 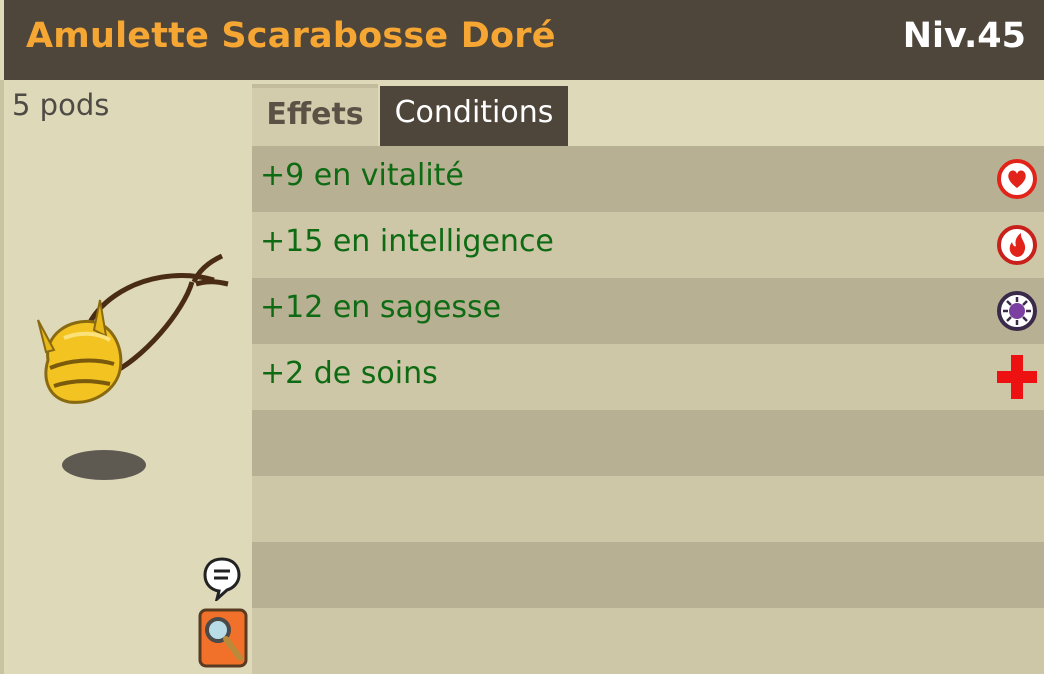 What do you see at coordinates (315, 115) in the screenshot?
I see `tab-effets: Effets` at bounding box center [315, 115].